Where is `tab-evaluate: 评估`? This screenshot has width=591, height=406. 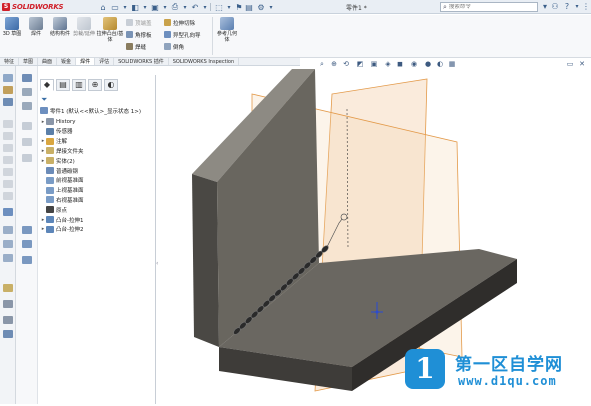 tab-evaluate: 评估 is located at coordinates (105, 61).